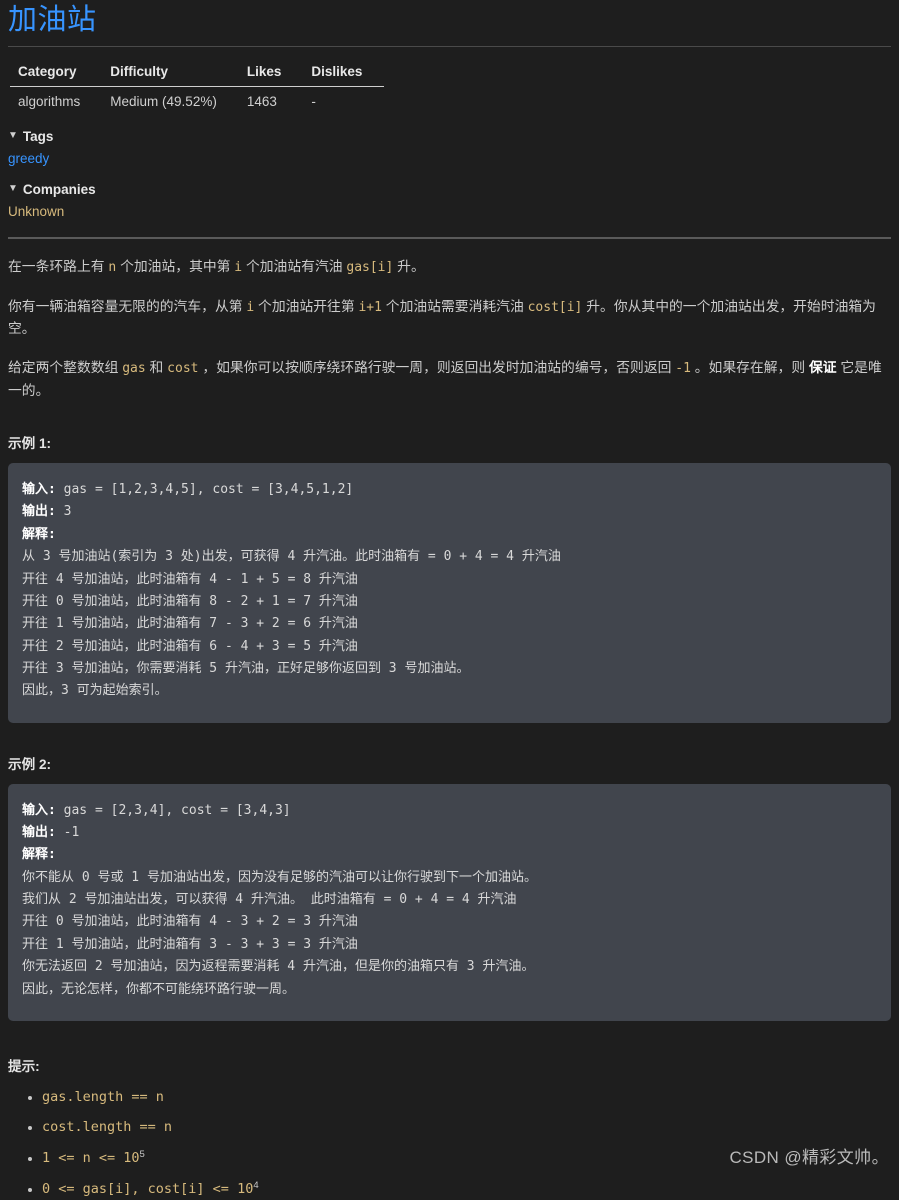 This screenshot has height=1200, width=899. Describe the element at coordinates (163, 102) in the screenshot. I see `cell-difficulty: Medium (49.52%)` at that location.